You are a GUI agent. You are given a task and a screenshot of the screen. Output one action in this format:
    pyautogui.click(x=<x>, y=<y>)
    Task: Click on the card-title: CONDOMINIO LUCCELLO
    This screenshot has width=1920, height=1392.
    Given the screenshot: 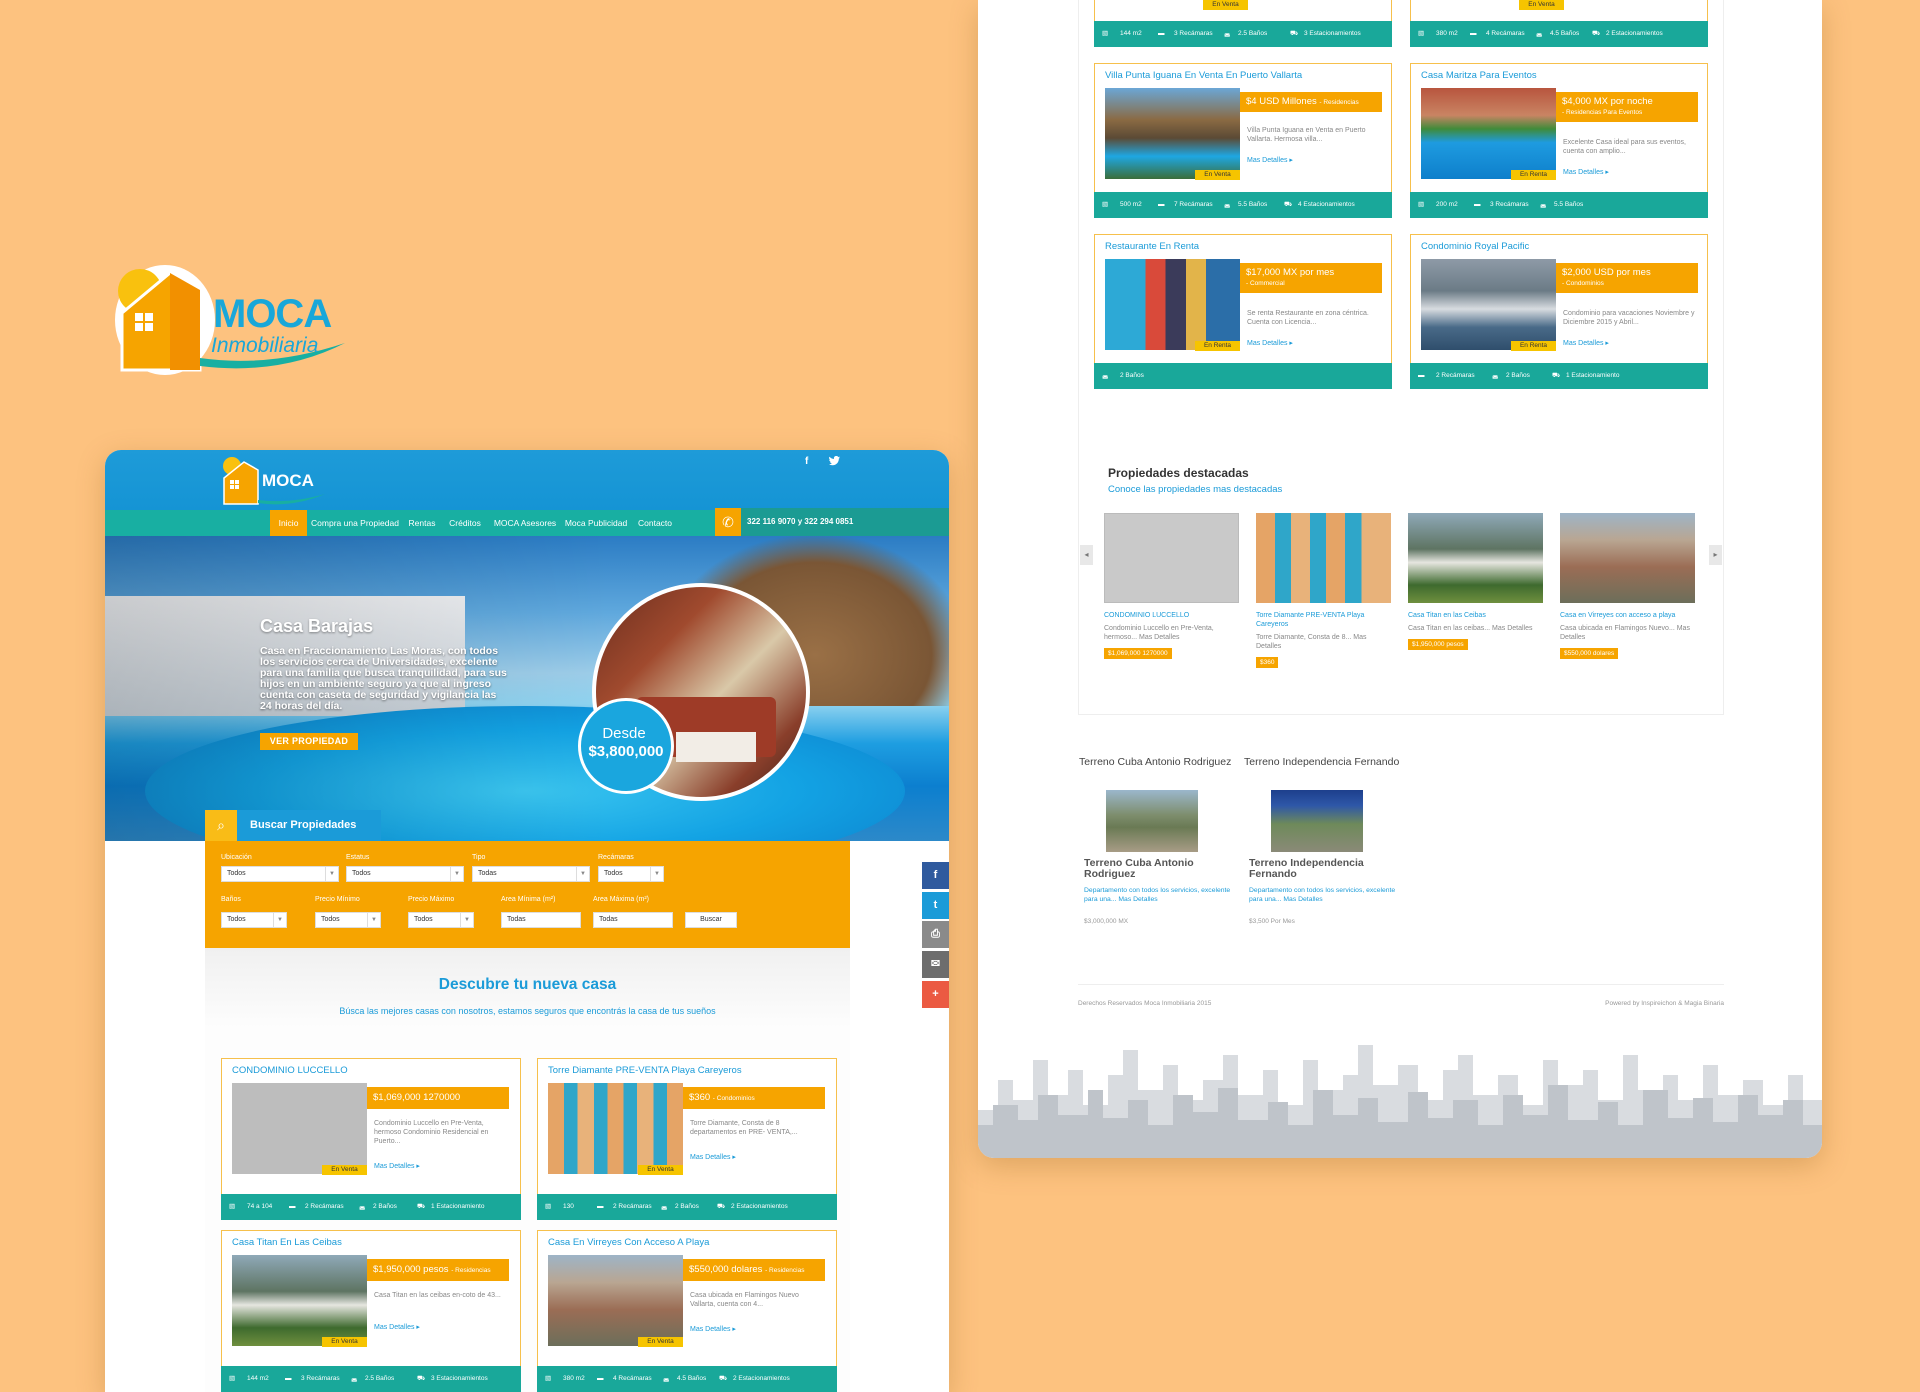 What is the action you would take?
    pyautogui.click(x=290, y=1070)
    